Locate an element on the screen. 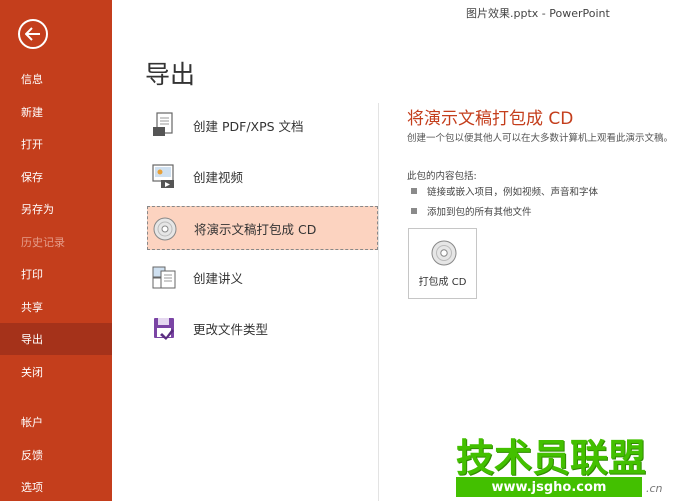 The image size is (685, 501). bullet-text: 添加到包的所有其他文件 is located at coordinates (479, 212).